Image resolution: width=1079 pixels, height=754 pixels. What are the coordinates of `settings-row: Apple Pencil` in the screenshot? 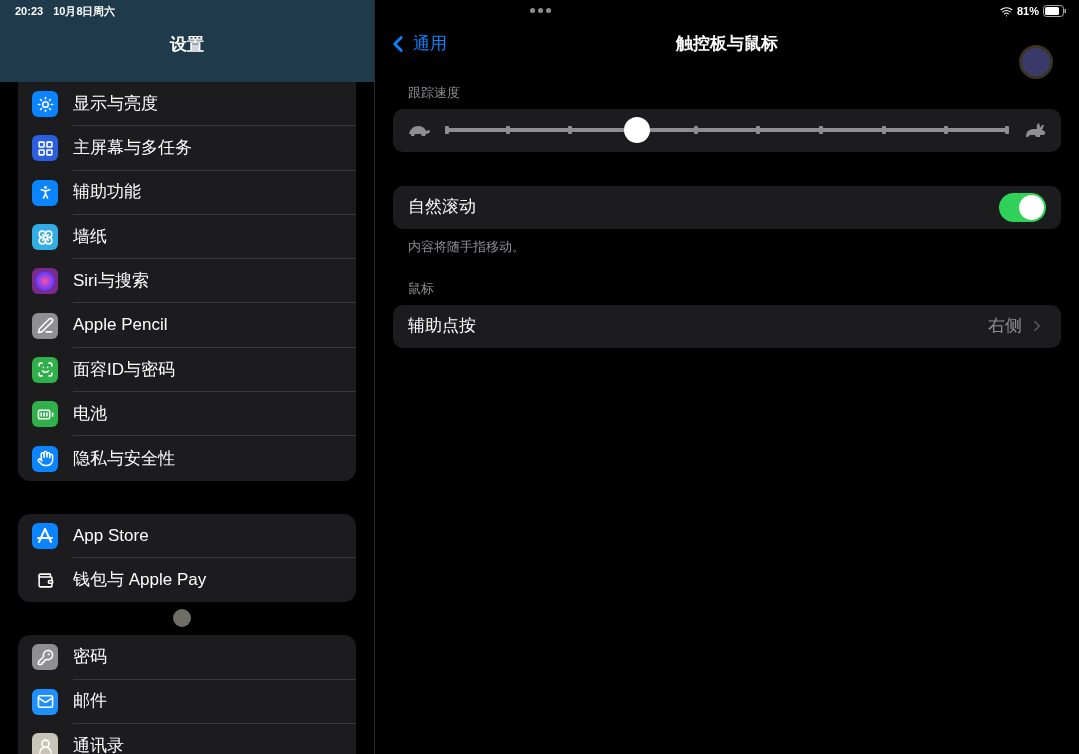 It's located at (187, 325).